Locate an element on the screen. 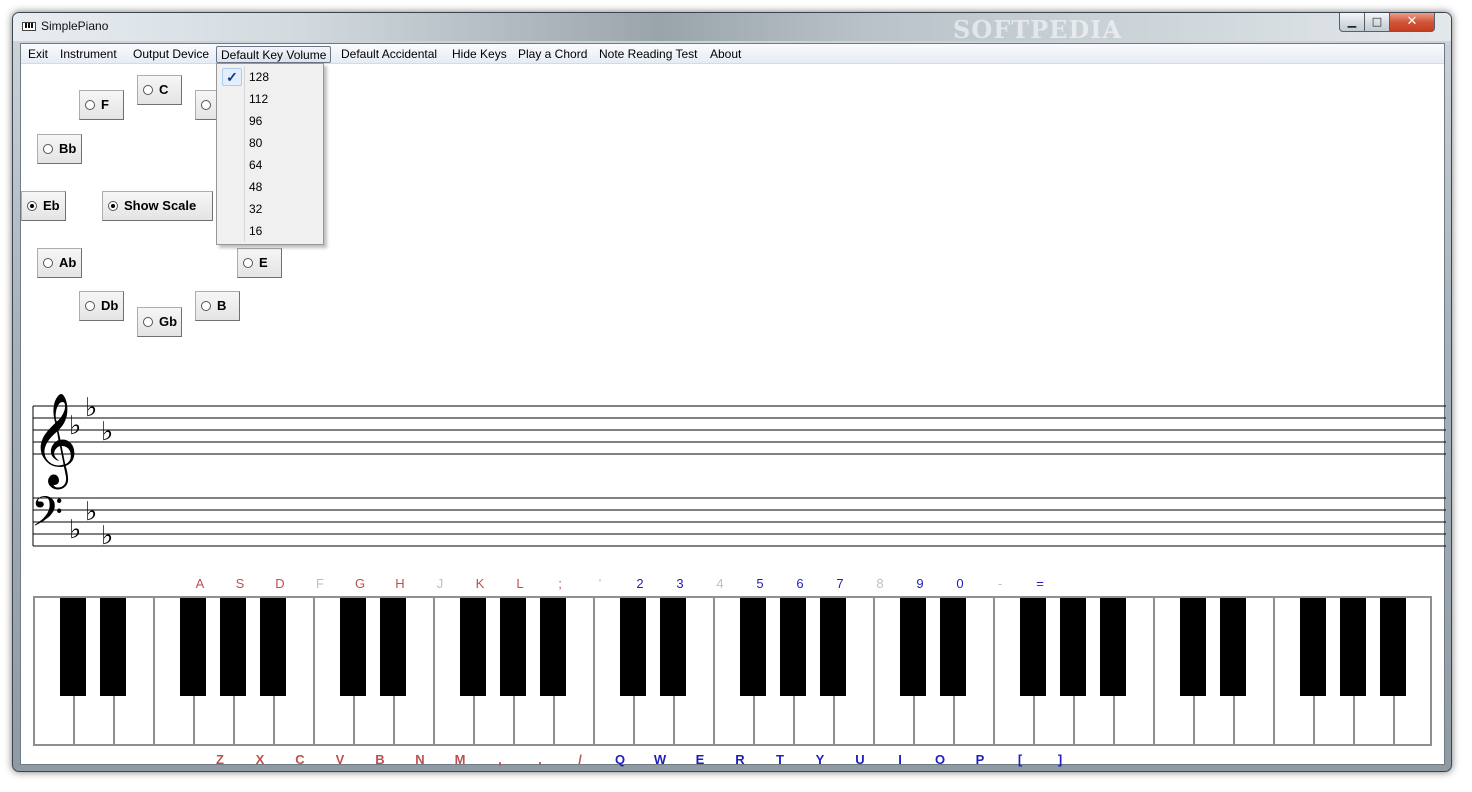 This screenshot has height=792, width=1472. minimize-button: ▁ is located at coordinates (1352, 22).